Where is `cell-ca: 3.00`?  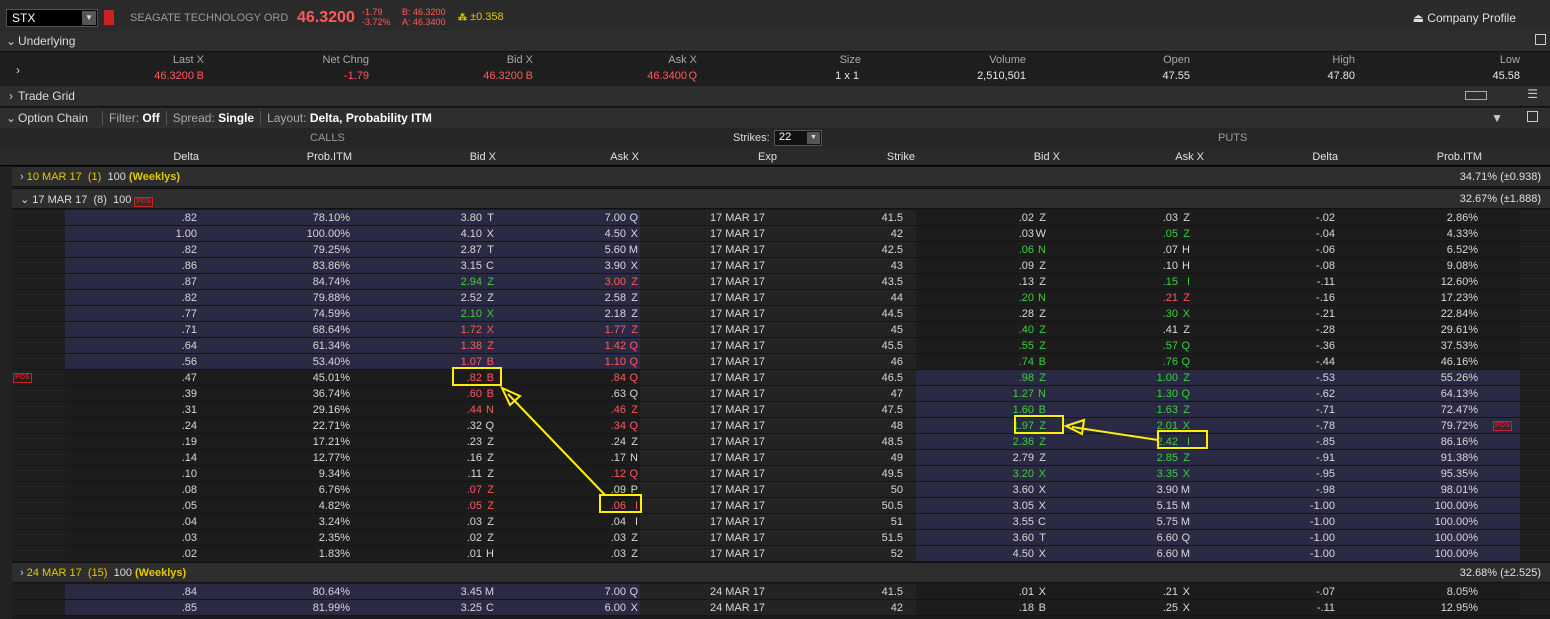 cell-ca: 3.00 is located at coordinates (615, 282).